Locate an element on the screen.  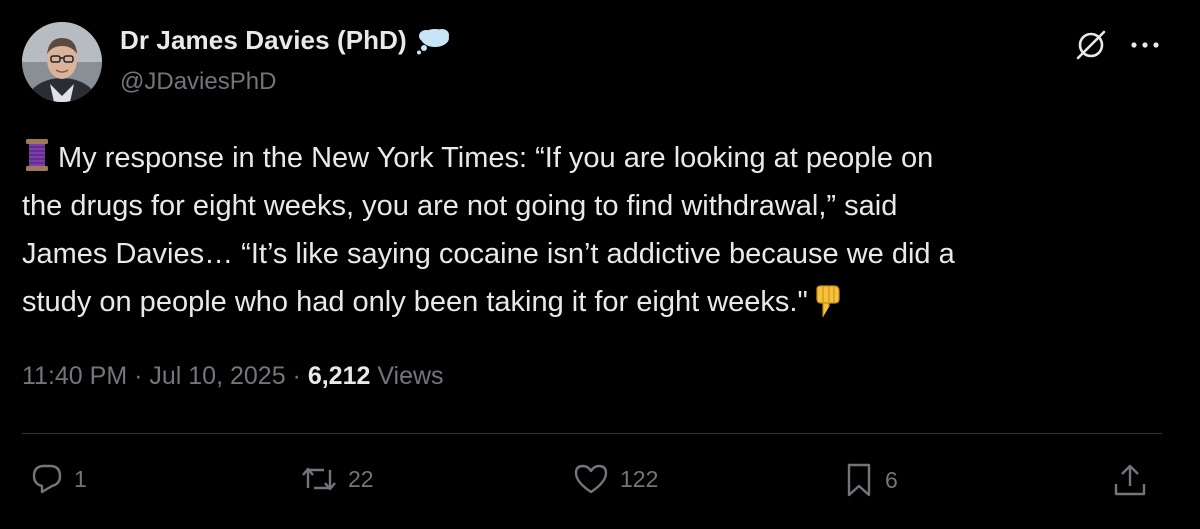
thought-bubble-icon is located at coordinates (433, 41).